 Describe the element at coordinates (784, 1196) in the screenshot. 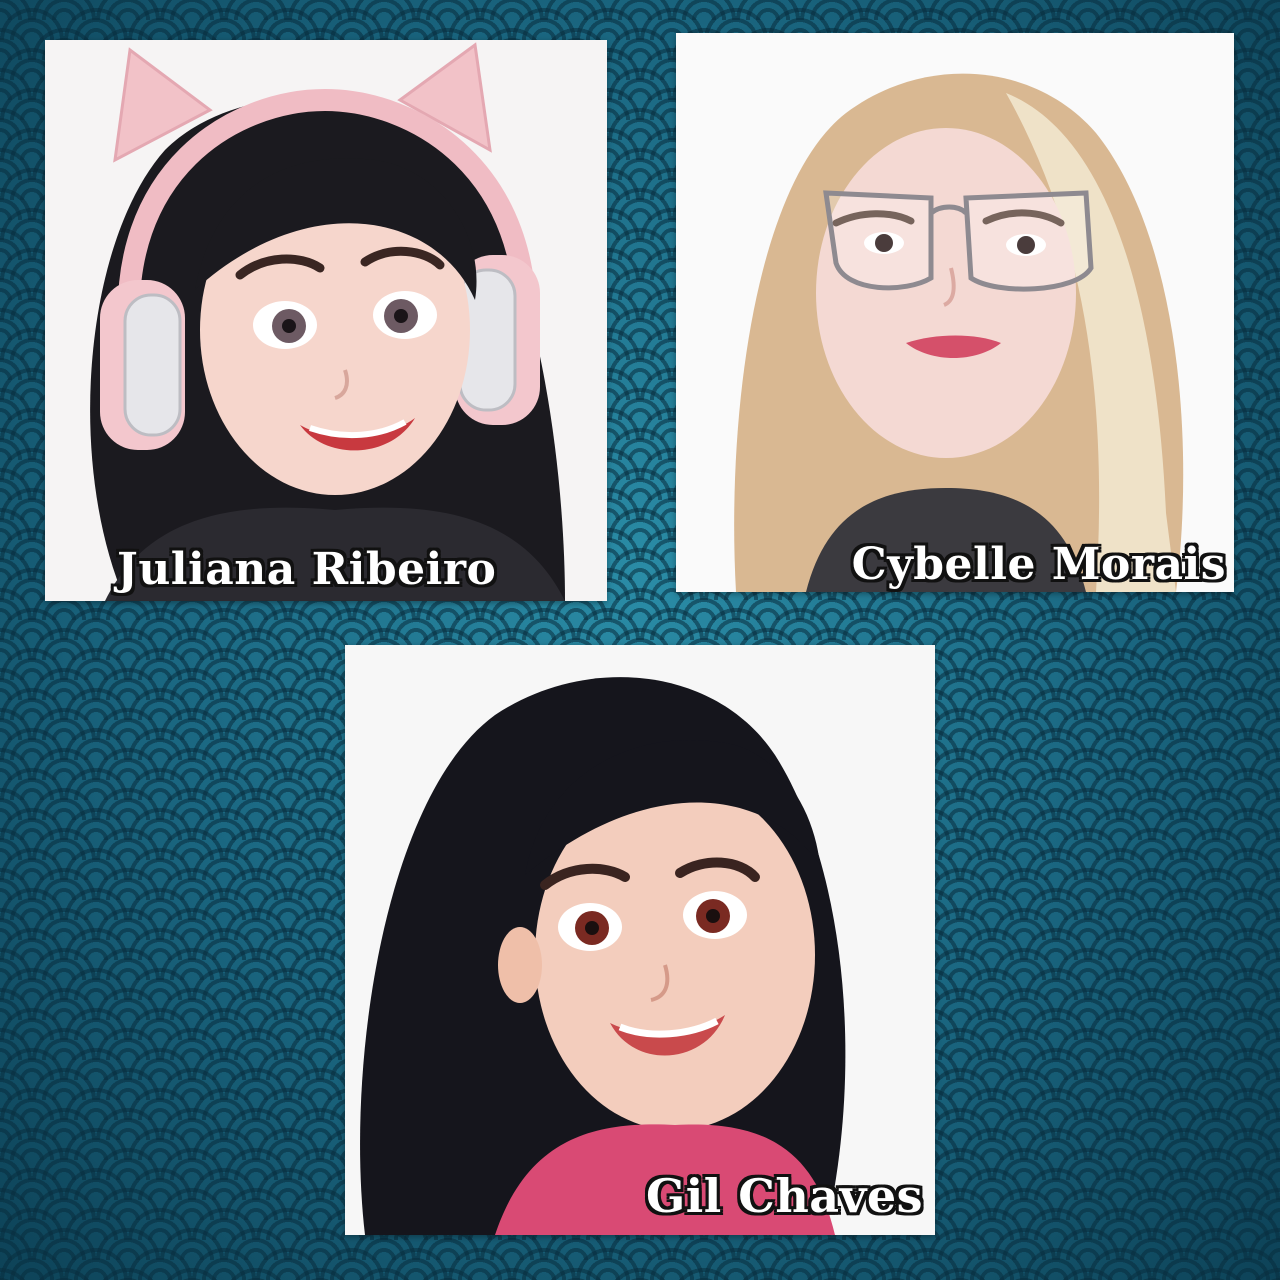

I see `name-label-gil: Gil Chaves` at that location.